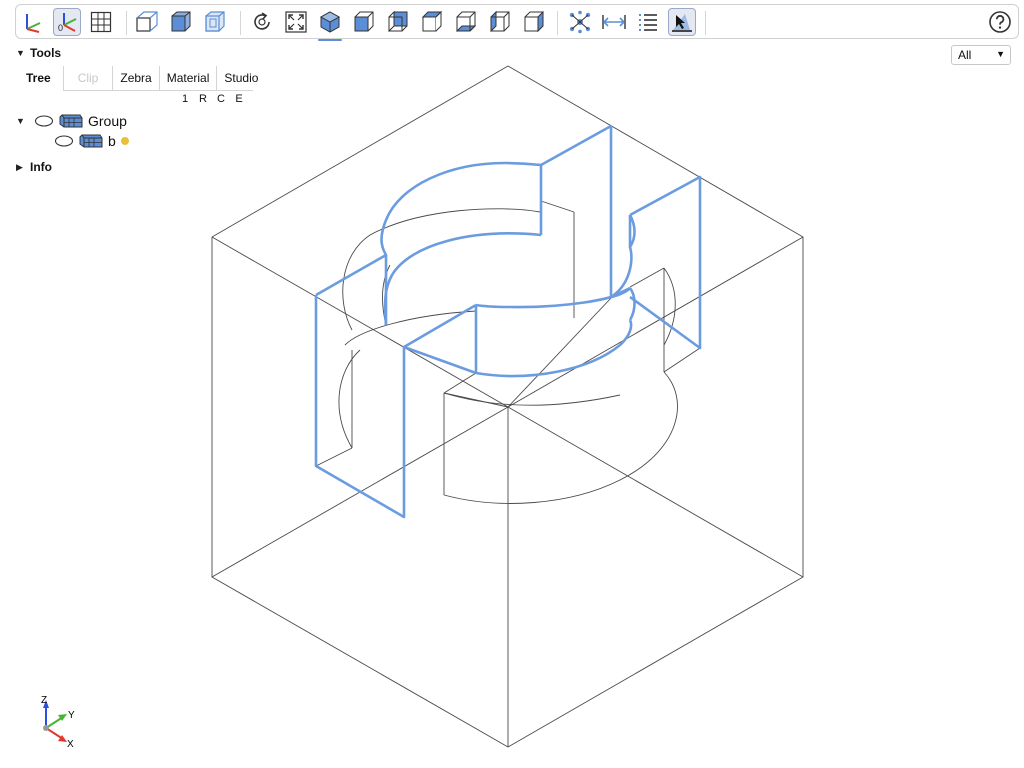 The height and width of the screenshot is (768, 1024). I want to click on axis-z-label: Z, so click(44, 700).